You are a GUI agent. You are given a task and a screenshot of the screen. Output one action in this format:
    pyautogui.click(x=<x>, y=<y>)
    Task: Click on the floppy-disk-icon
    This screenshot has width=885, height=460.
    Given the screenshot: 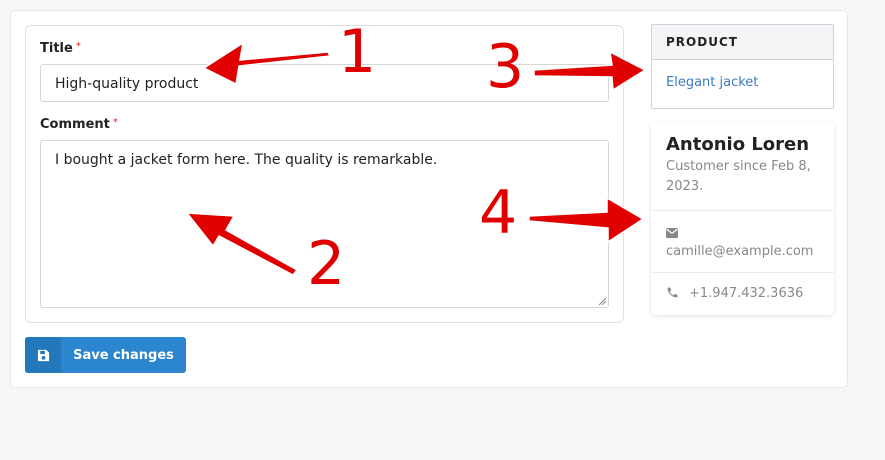 What is the action you would take?
    pyautogui.click(x=43, y=355)
    